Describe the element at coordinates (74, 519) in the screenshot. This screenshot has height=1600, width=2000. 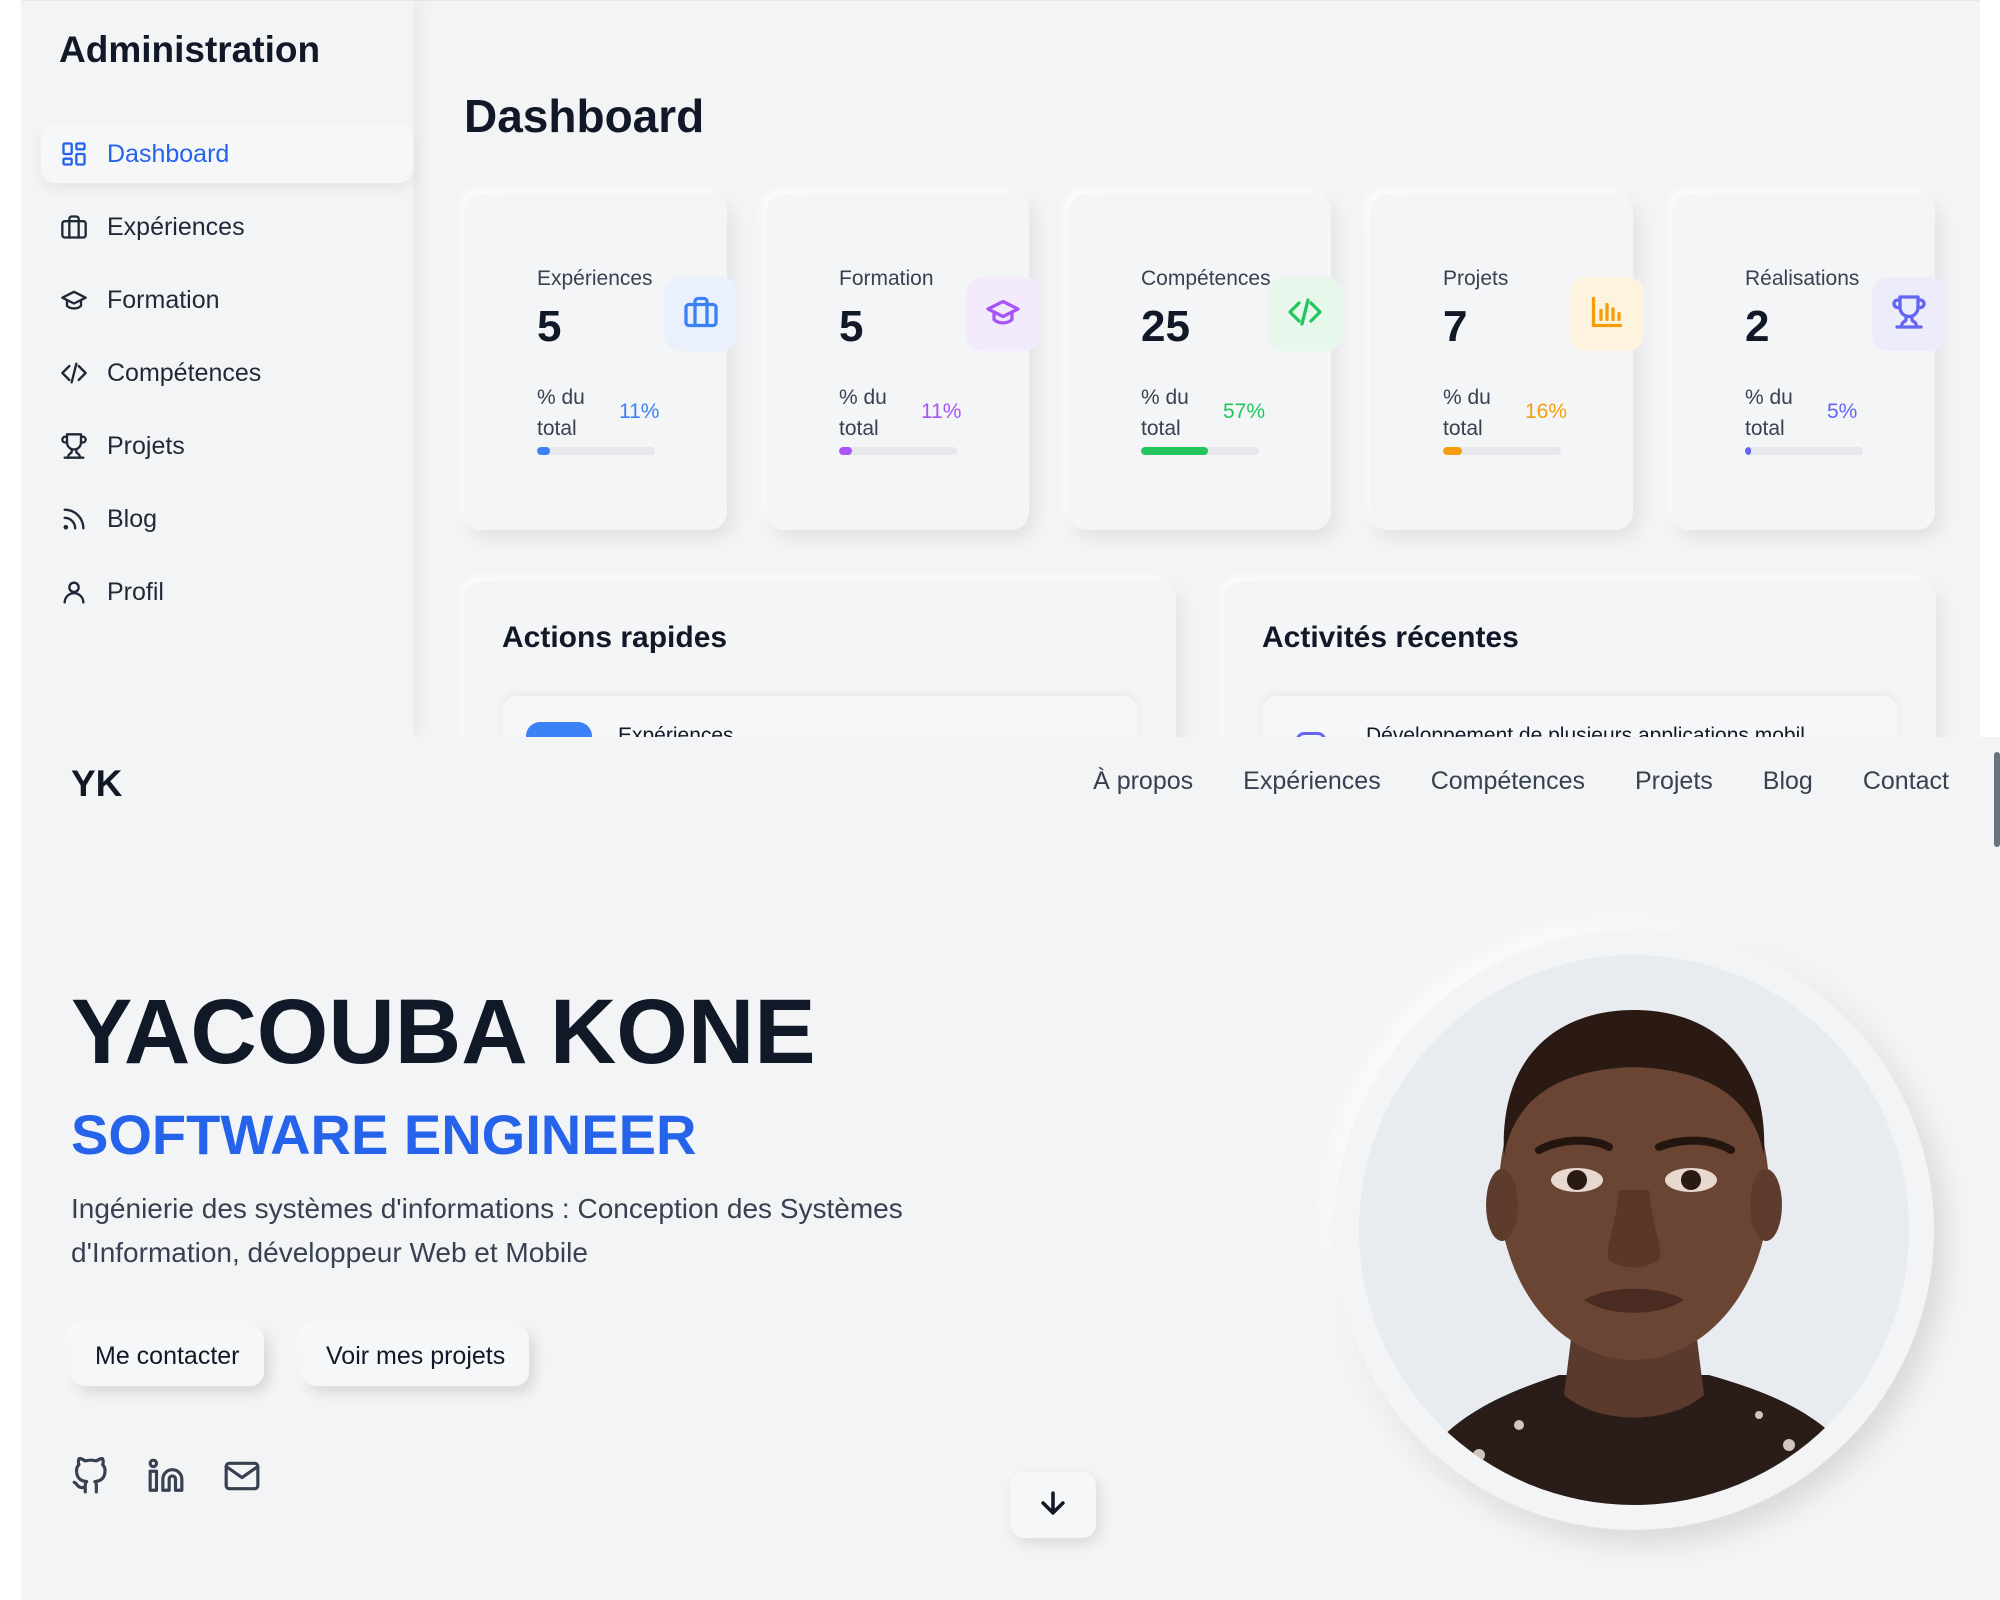
I see `rss-icon` at that location.